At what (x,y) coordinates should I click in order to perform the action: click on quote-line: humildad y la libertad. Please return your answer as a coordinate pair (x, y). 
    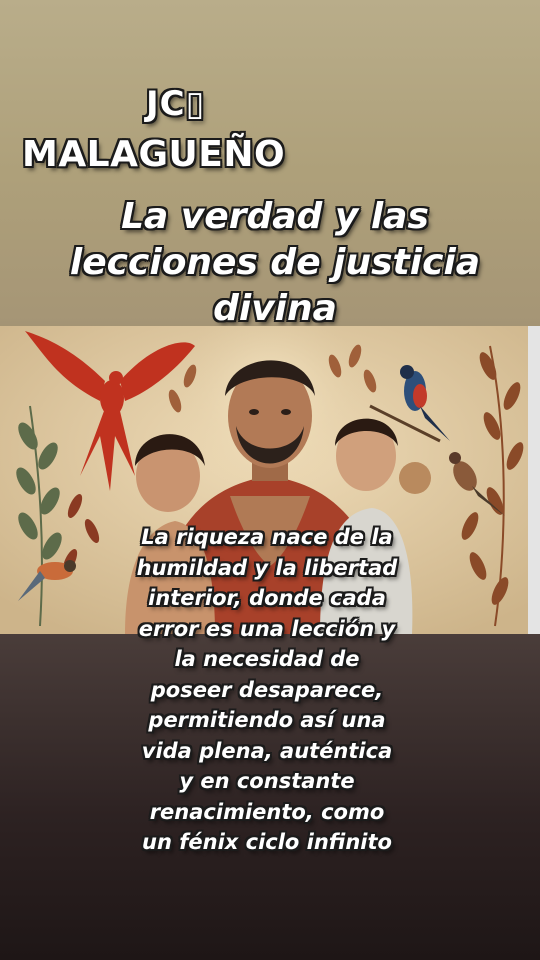
    Looking at the image, I should click on (267, 567).